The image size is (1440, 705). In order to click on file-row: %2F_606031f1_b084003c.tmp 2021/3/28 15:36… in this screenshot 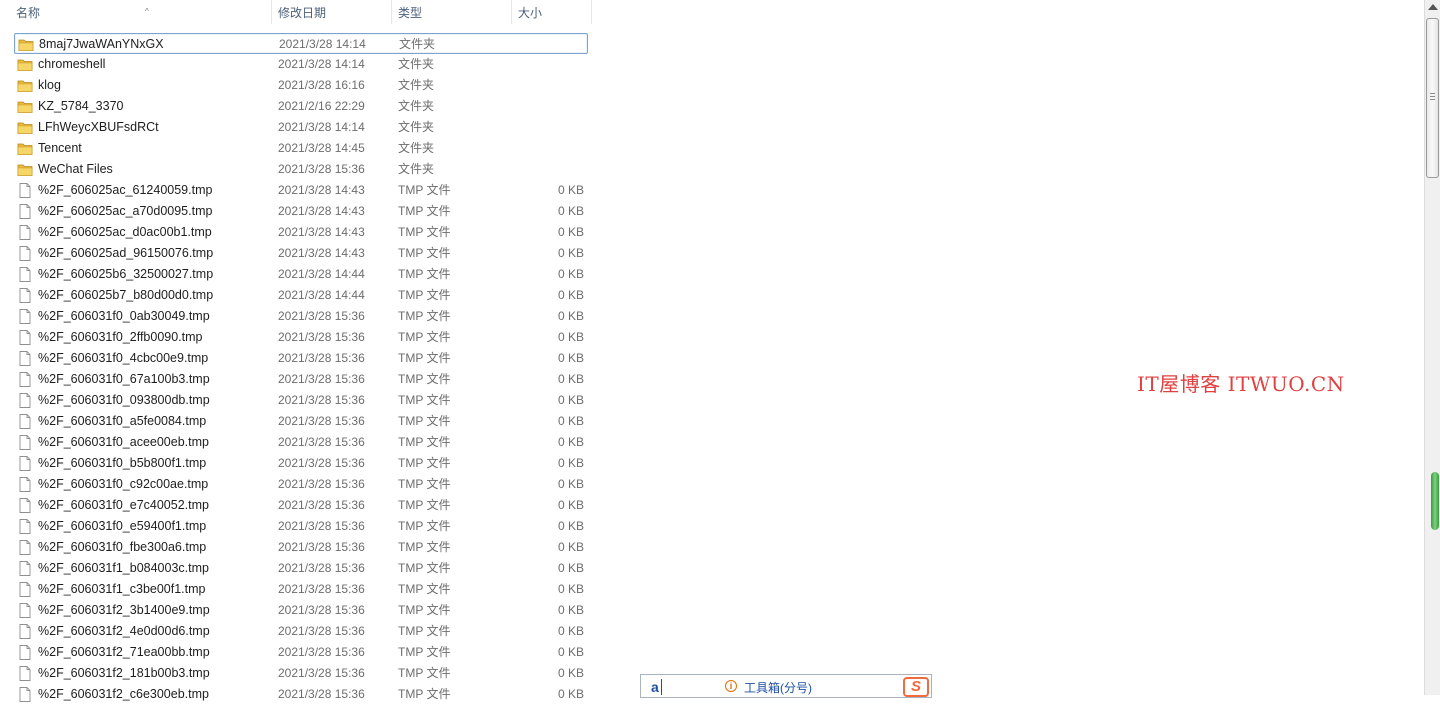, I will do `click(301, 568)`.